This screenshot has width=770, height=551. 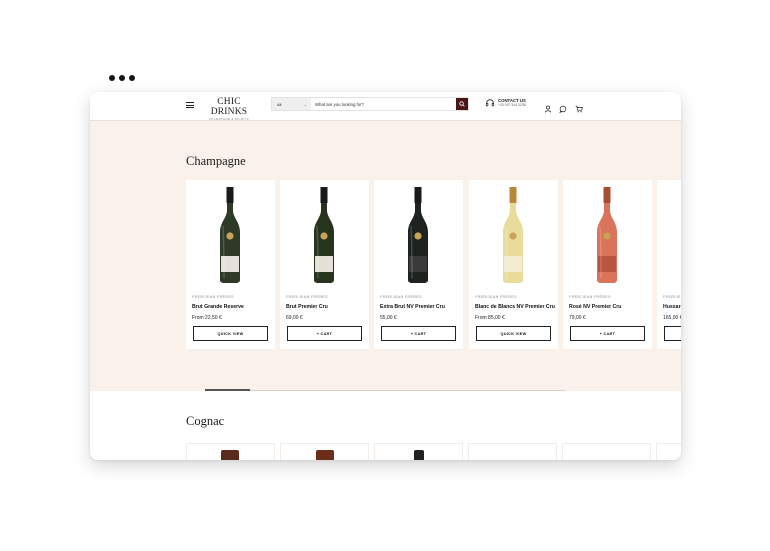 I want to click on search-icon, so click(x=462, y=104).